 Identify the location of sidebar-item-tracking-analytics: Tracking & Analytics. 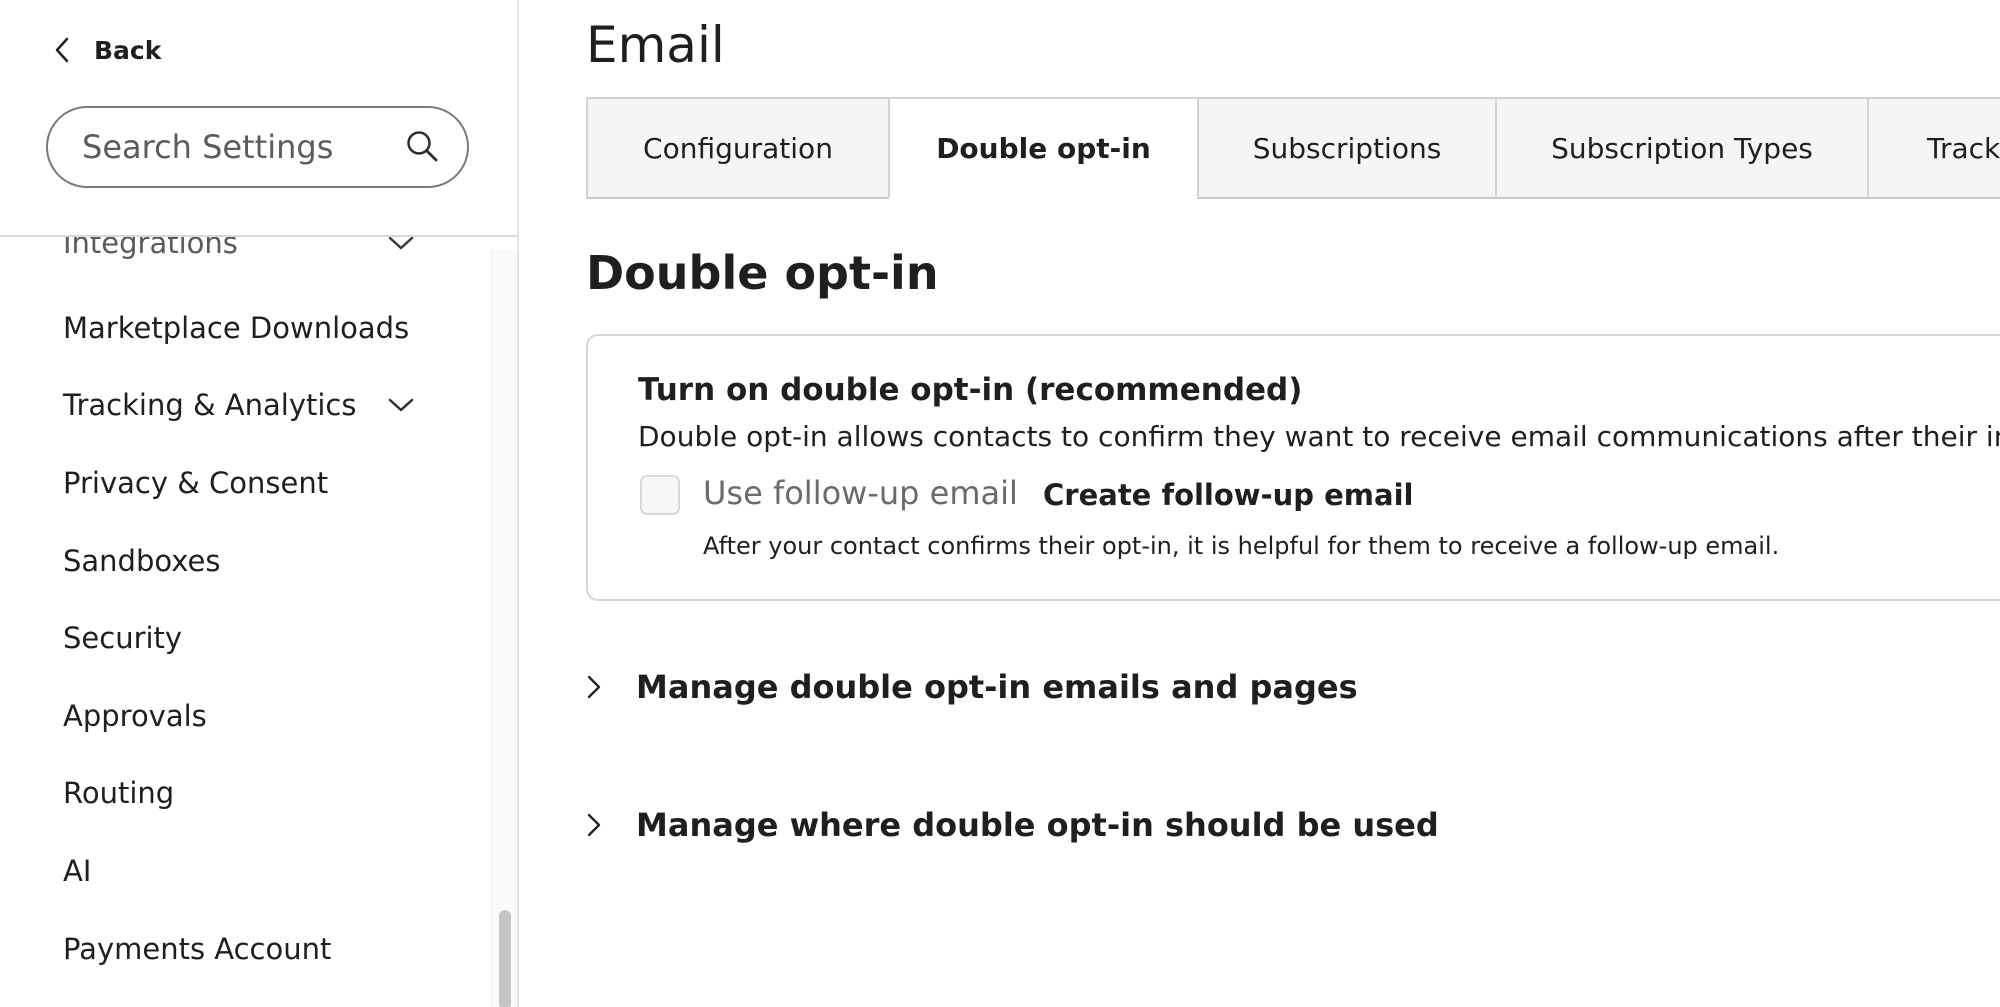
(235, 405).